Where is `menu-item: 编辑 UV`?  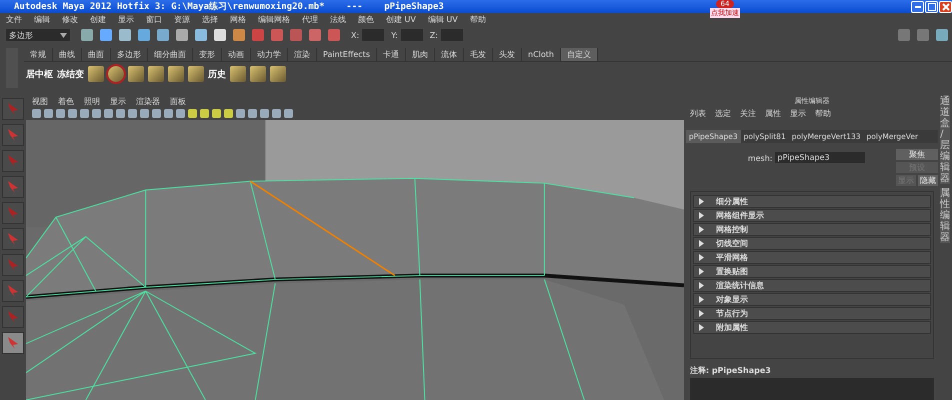 menu-item: 编辑 UV is located at coordinates (443, 19).